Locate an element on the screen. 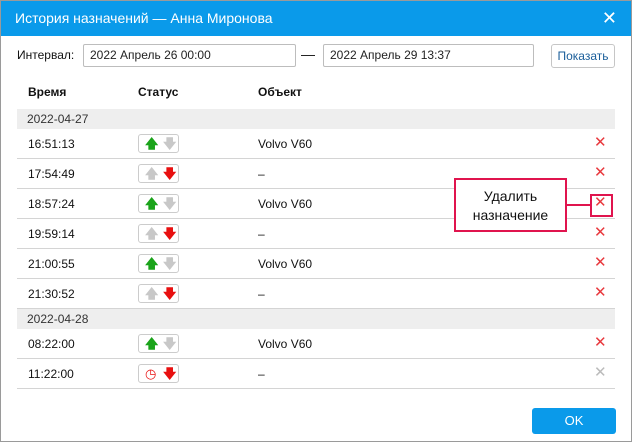 This screenshot has width=632, height=442. row-time: 21:00:55 is located at coordinates (51, 264).